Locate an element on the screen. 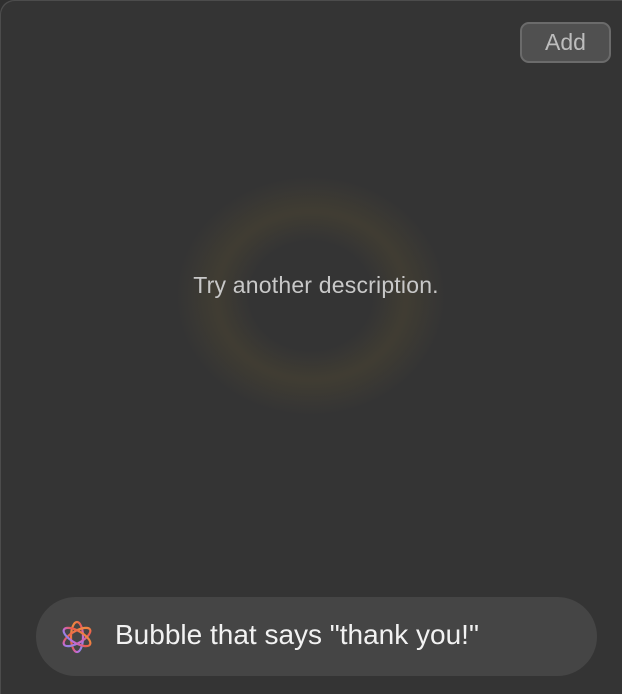 This screenshot has height=694, width=622. sparkle-flower-icon is located at coordinates (77, 637).